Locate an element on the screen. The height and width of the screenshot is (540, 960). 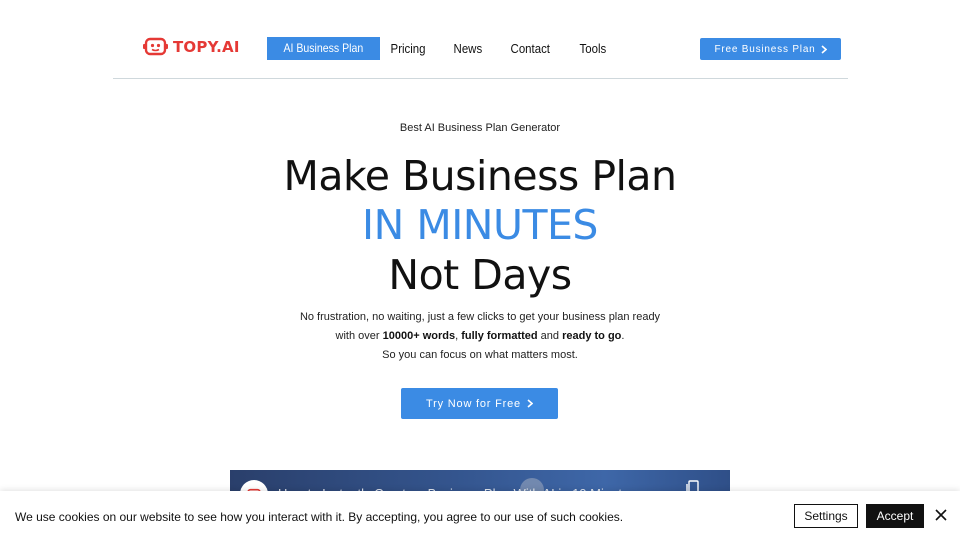
subtext-prefix: with over is located at coordinates (359, 336).